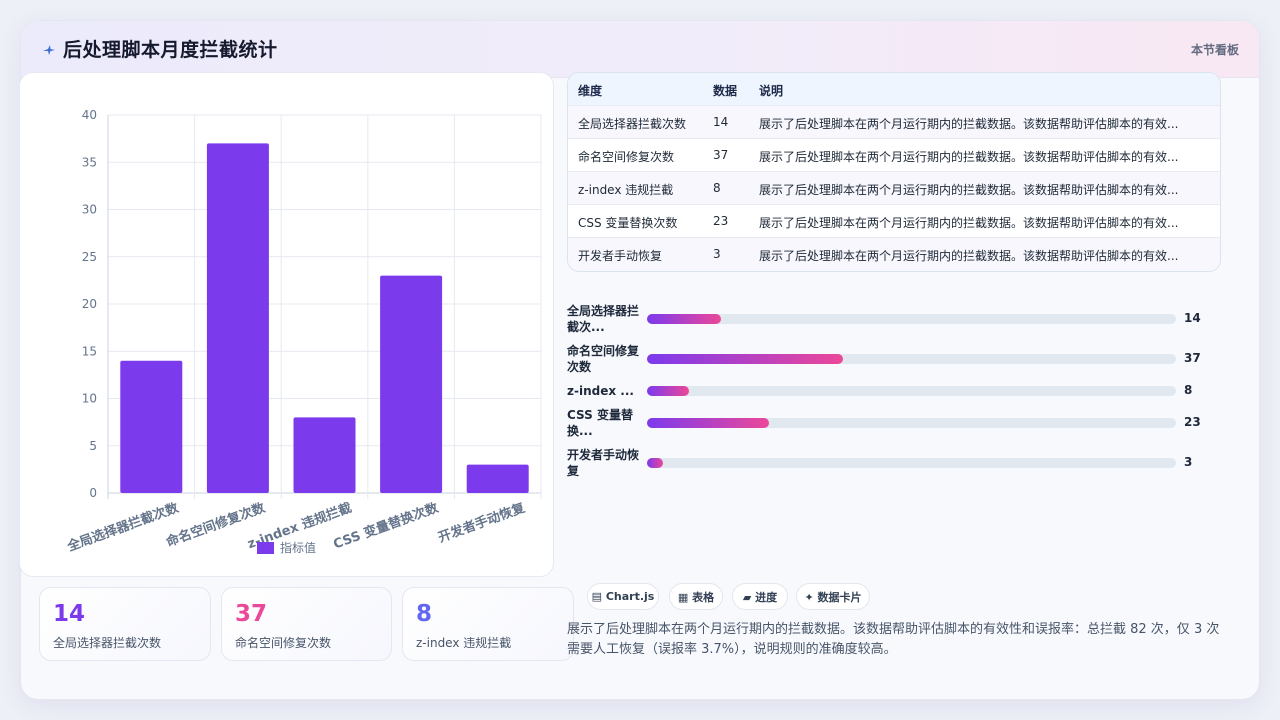 This screenshot has height=720, width=1280. Describe the element at coordinates (626, 157) in the screenshot. I see `table-cell: 命名空间修复次数` at that location.